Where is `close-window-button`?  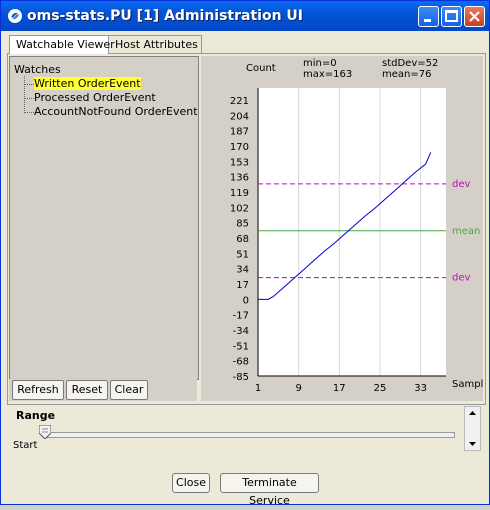 close-window-button is located at coordinates (474, 16).